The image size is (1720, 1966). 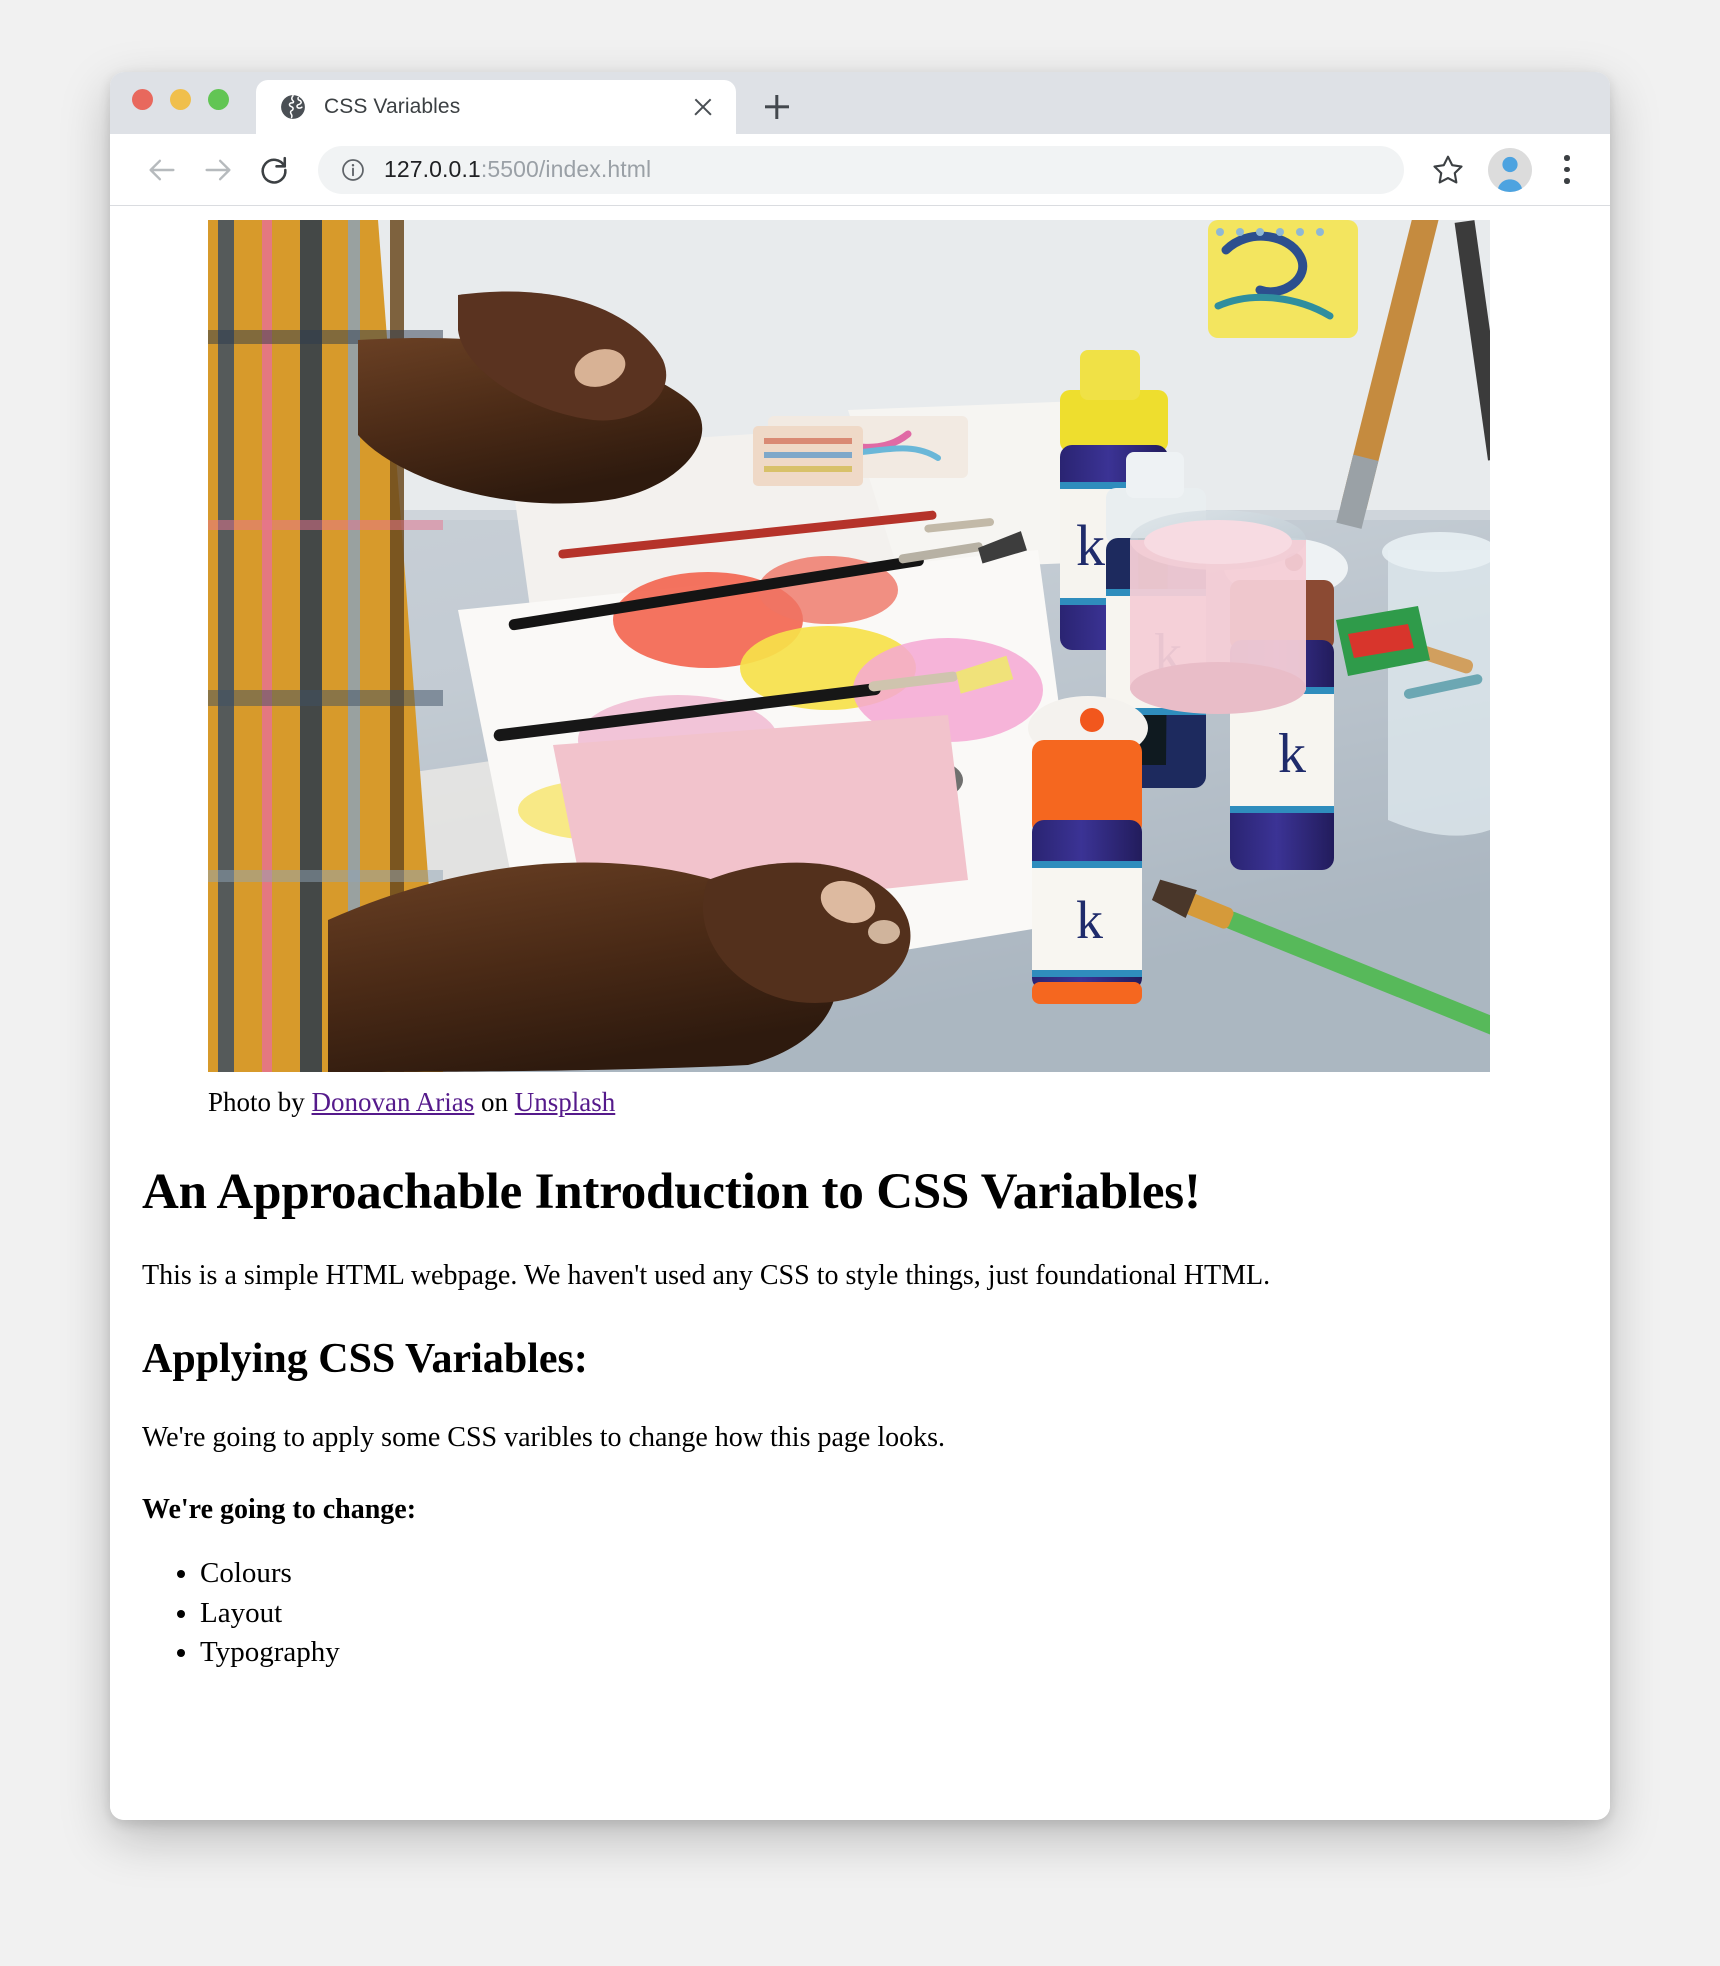 I want to click on address-bar: 127.0.0.1:5500/index.html, so click(x=861, y=169).